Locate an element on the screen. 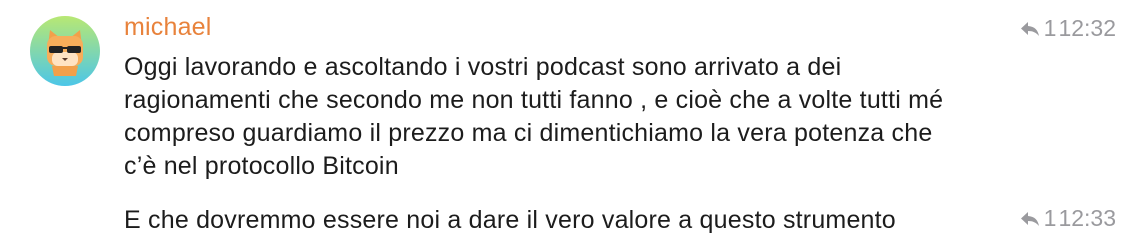 The width and height of the screenshot is (1140, 242). cat-with-sunglasses-icon is located at coordinates (65, 51).